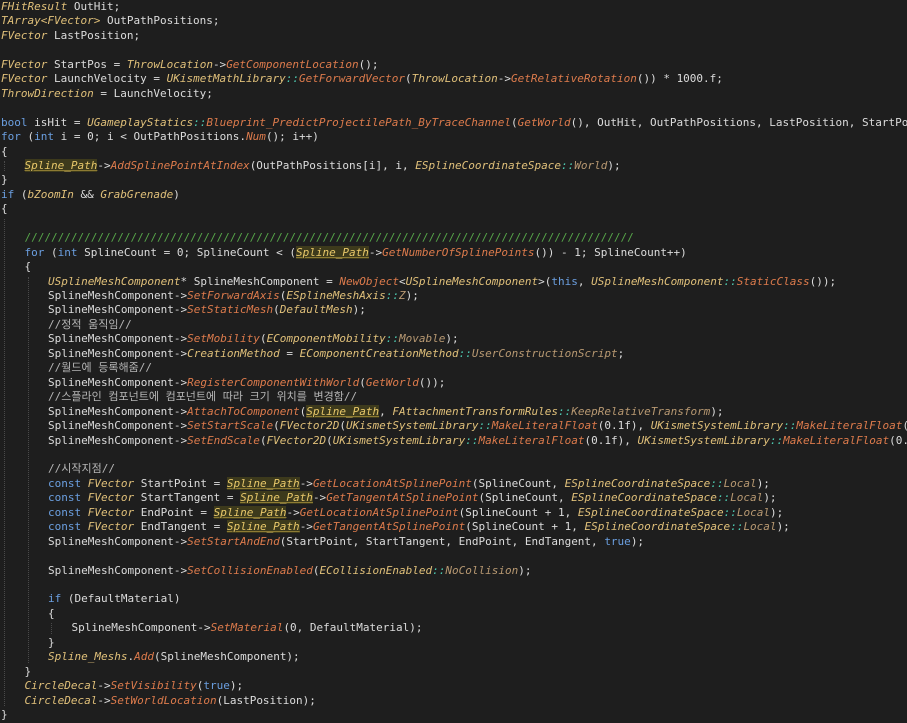 This screenshot has height=723, width=907. Describe the element at coordinates (260, 281) in the screenshot. I see `code-text: * SplineMeshComponent =` at that location.